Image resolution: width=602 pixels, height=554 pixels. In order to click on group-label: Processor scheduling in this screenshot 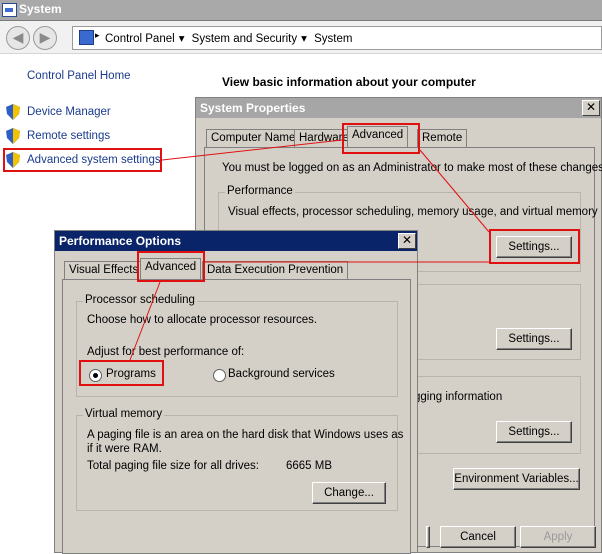, I will do `click(140, 300)`.